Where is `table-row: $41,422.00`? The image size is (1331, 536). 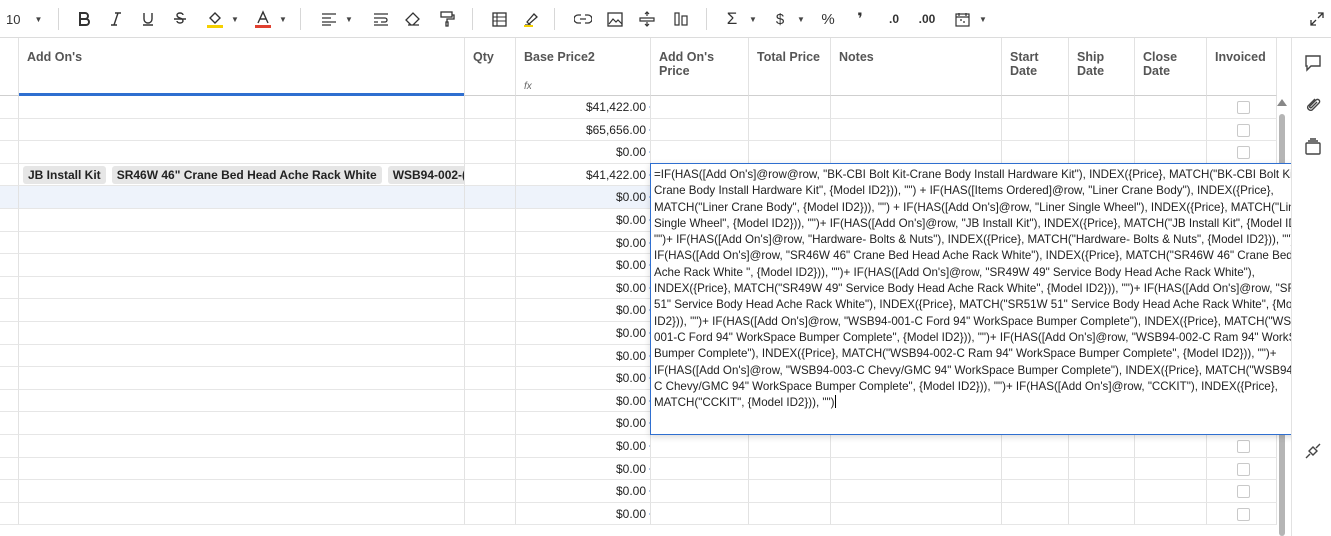
table-row: $41,422.00 is located at coordinates (645, 107).